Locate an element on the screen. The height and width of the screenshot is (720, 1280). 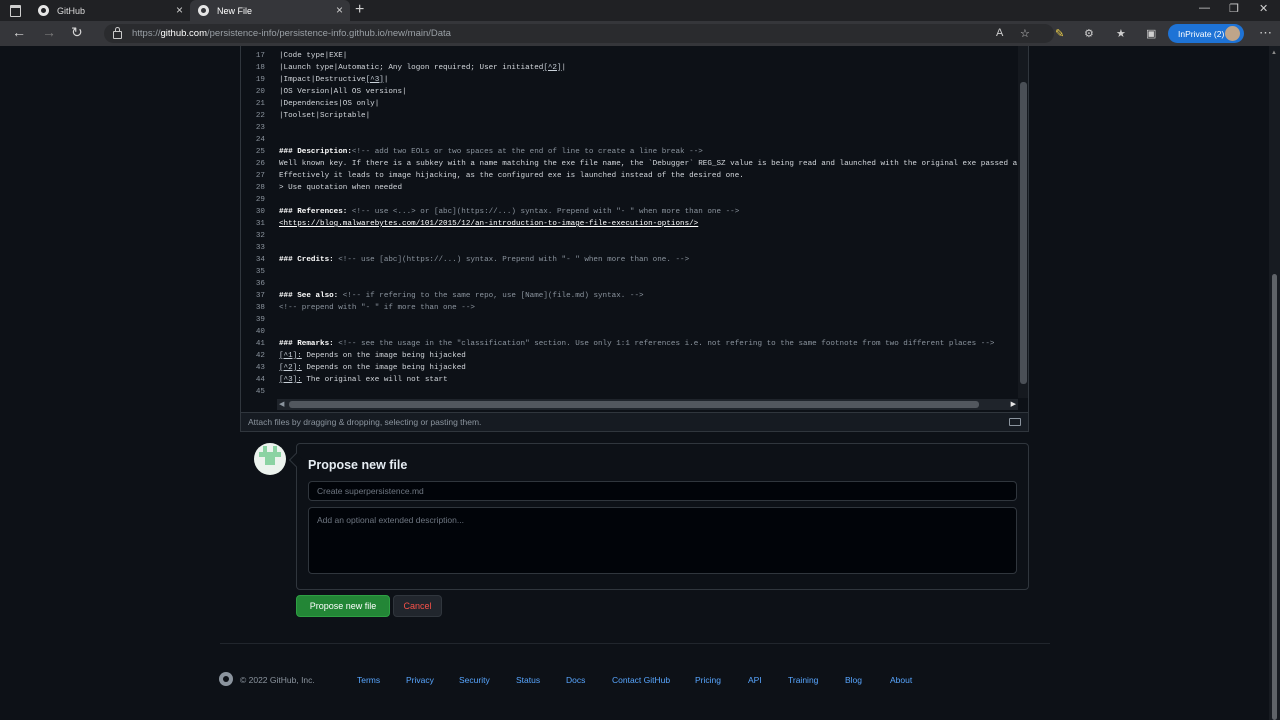
restore-icon: ❐ is located at coordinates (1234, 8).